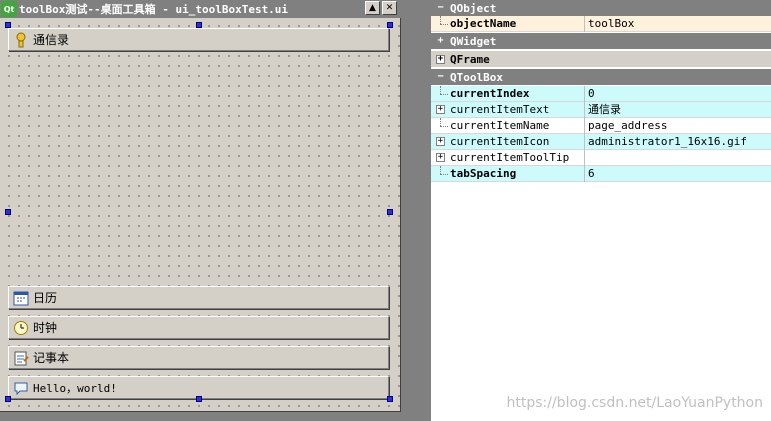 The height and width of the screenshot is (421, 771). What do you see at coordinates (21, 388) in the screenshot?
I see `speech-bubble-icon` at bounding box center [21, 388].